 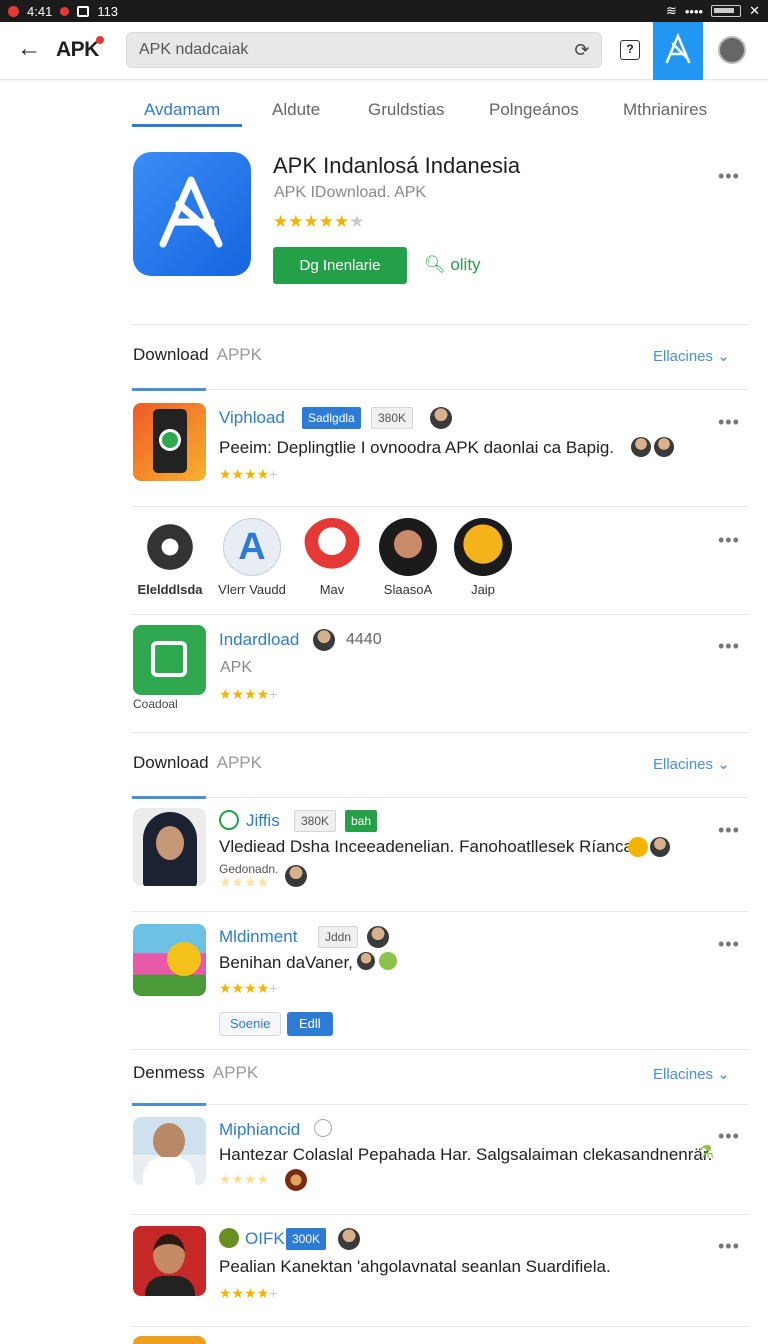 What do you see at coordinates (296, 110) in the screenshot?
I see `tab-aldute: Aldute` at bounding box center [296, 110].